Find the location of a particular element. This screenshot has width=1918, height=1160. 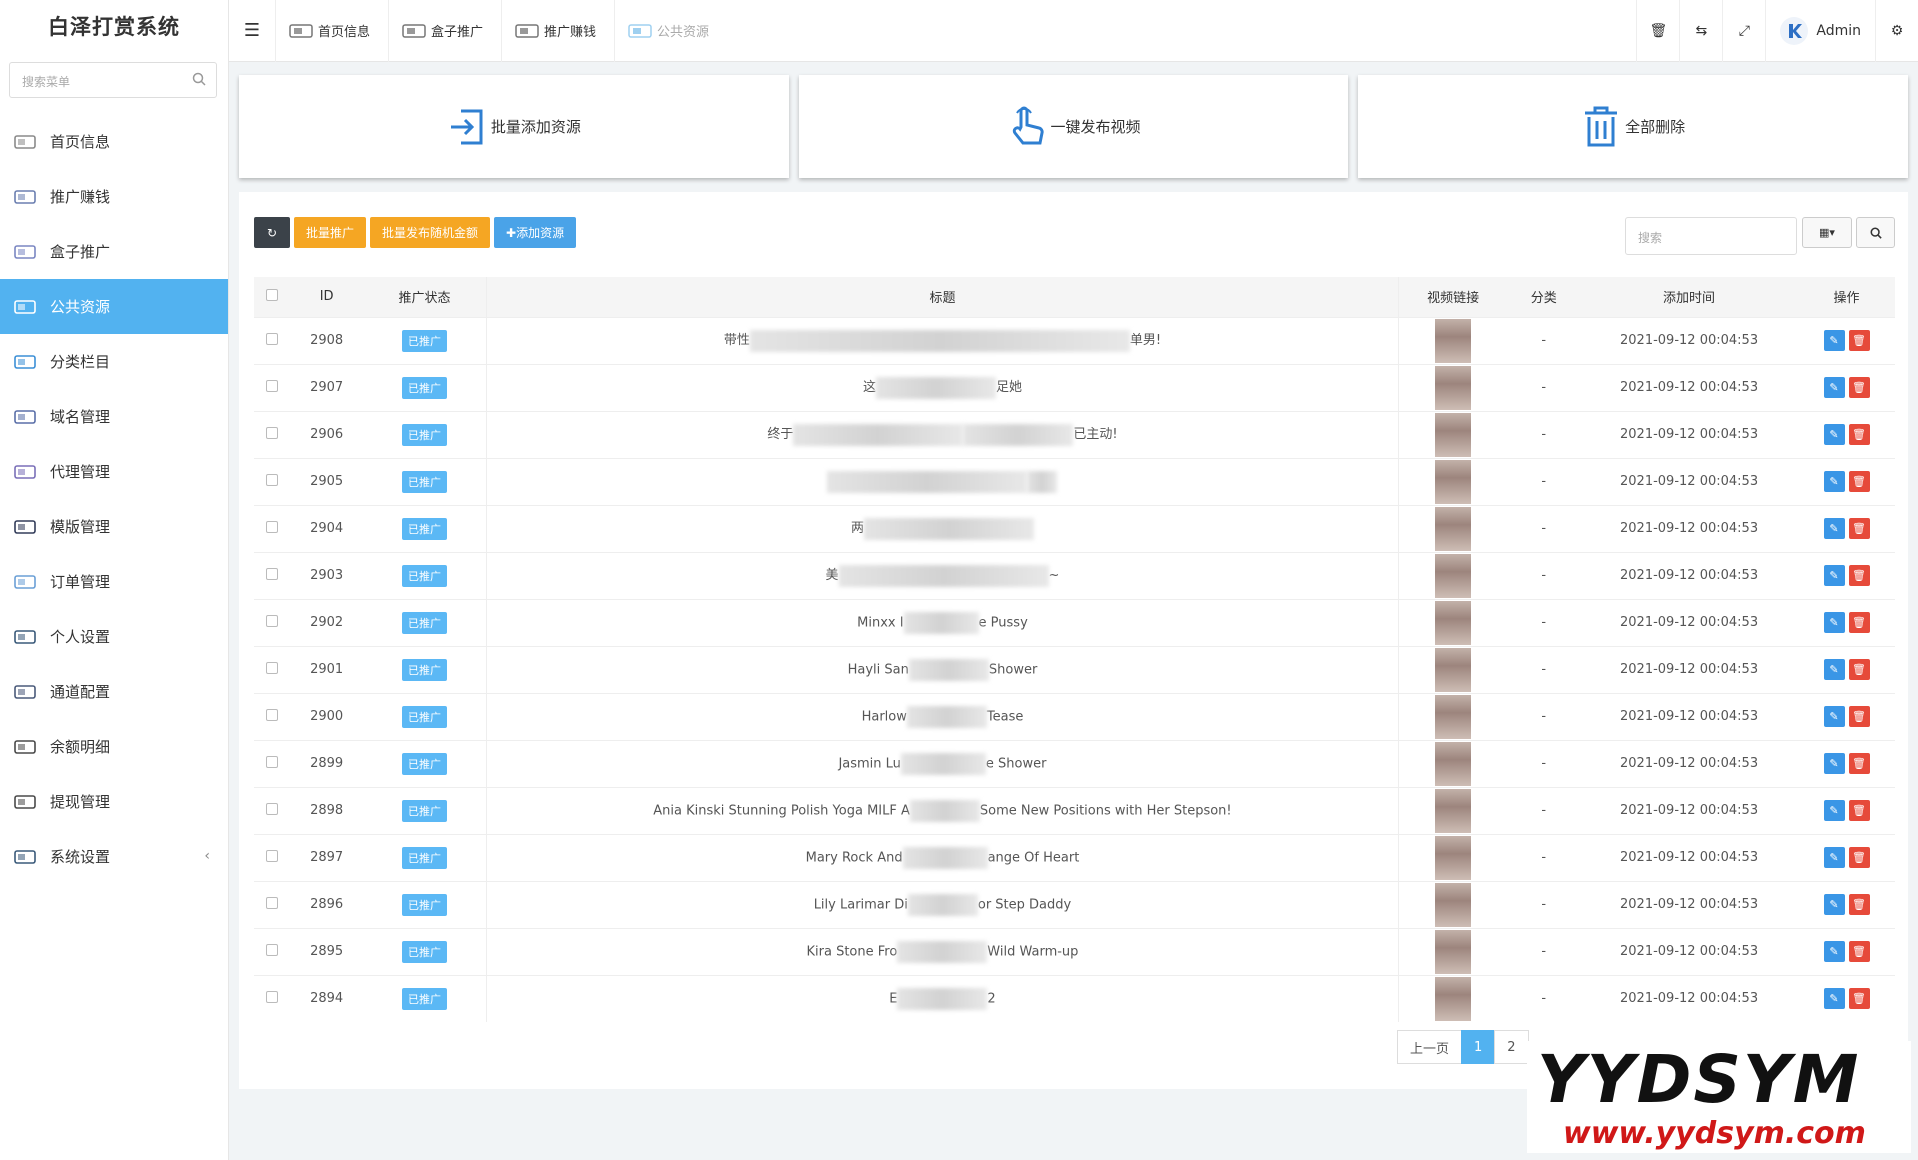

sidebar-item-2: 盒子推广 is located at coordinates (114, 251).